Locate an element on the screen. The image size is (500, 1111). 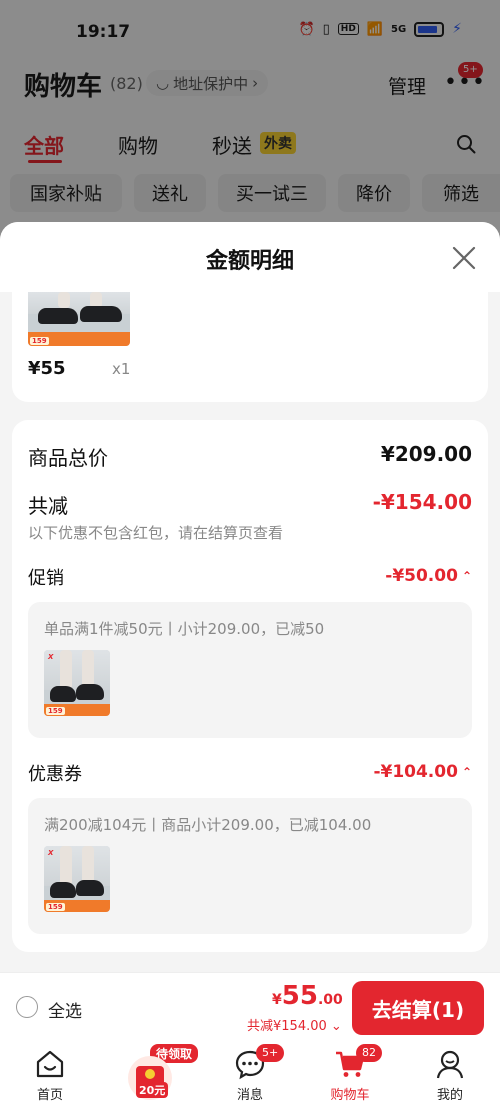
cart-badge: 82 is located at coordinates (369, 1053).